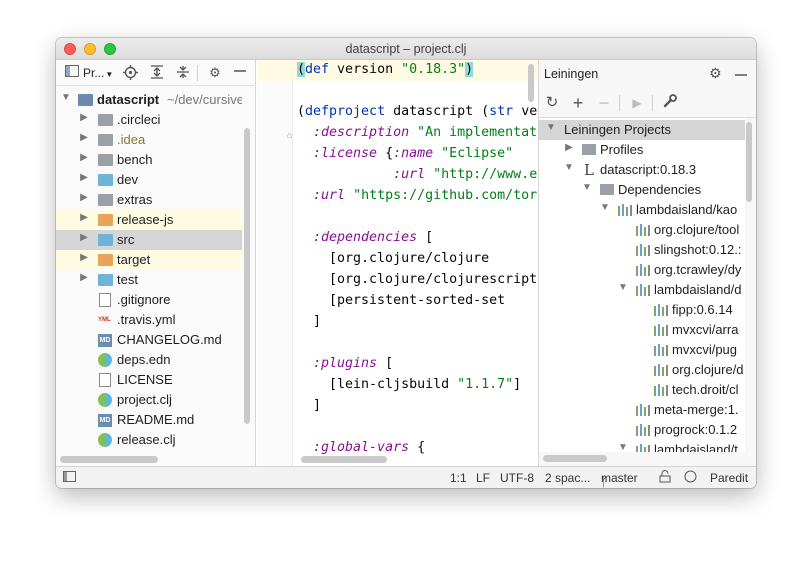 This screenshot has height=562, width=812. I want to click on wrench-icon, so click(670, 103).